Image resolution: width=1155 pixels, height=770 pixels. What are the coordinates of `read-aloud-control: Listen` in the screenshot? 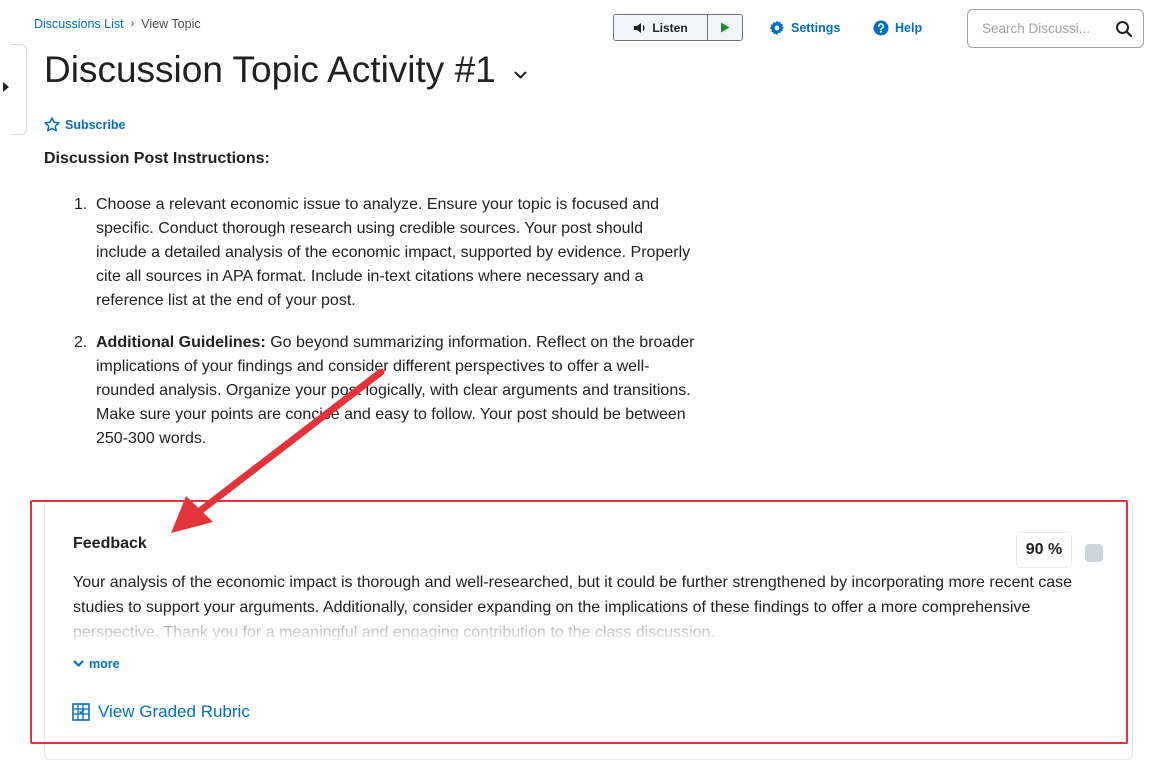 It's located at (678, 27).